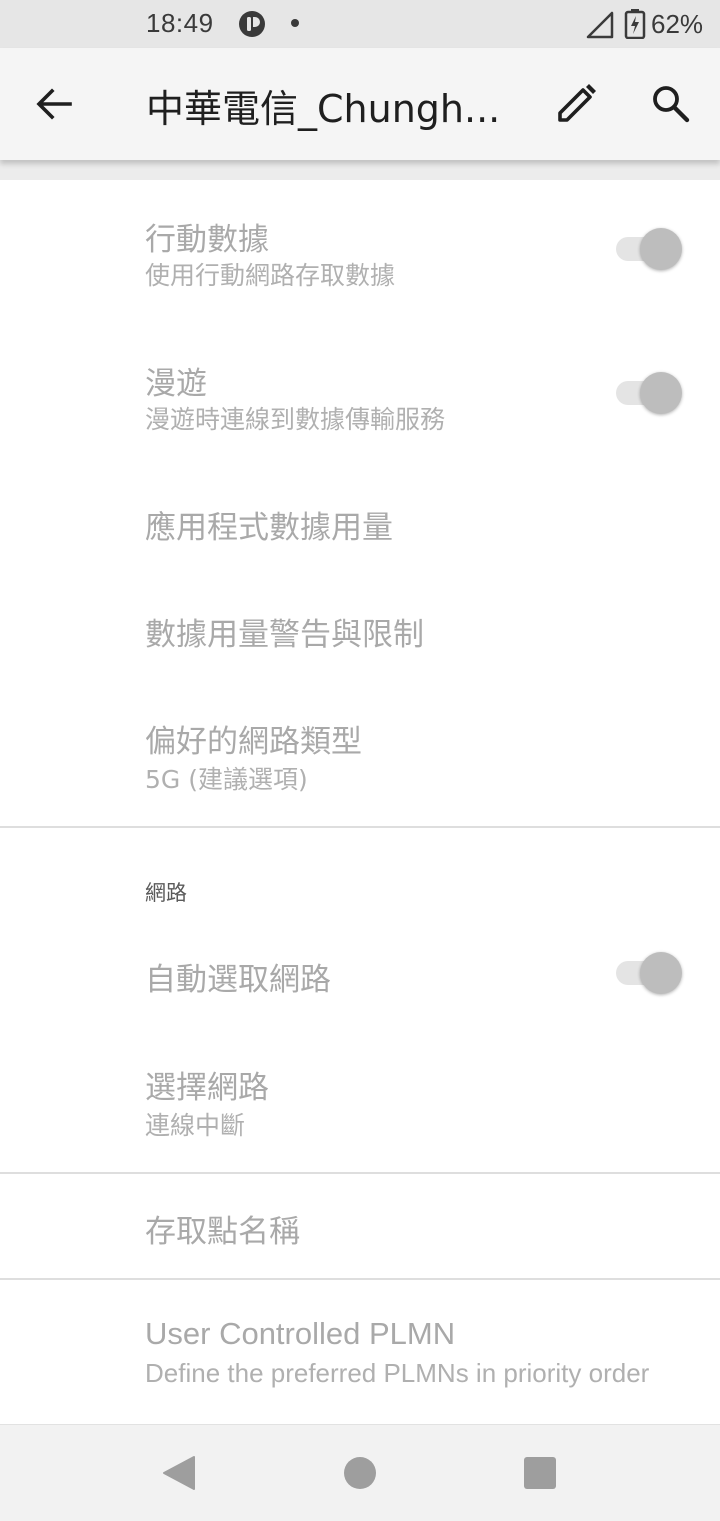  Describe the element at coordinates (207, 240) in the screenshot. I see `setting-title: 行動數據` at that location.